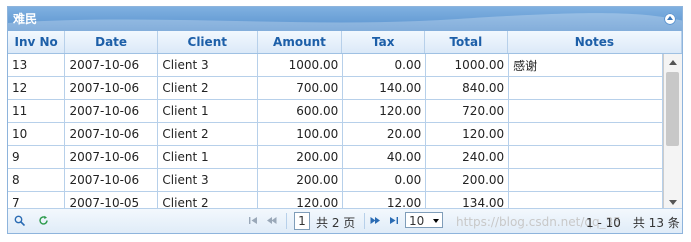 This screenshot has height=242, width=691. I want to click on table-row: 8 2007-10-06 Client 3 200.00 0.00 200.00, so click(335, 180).